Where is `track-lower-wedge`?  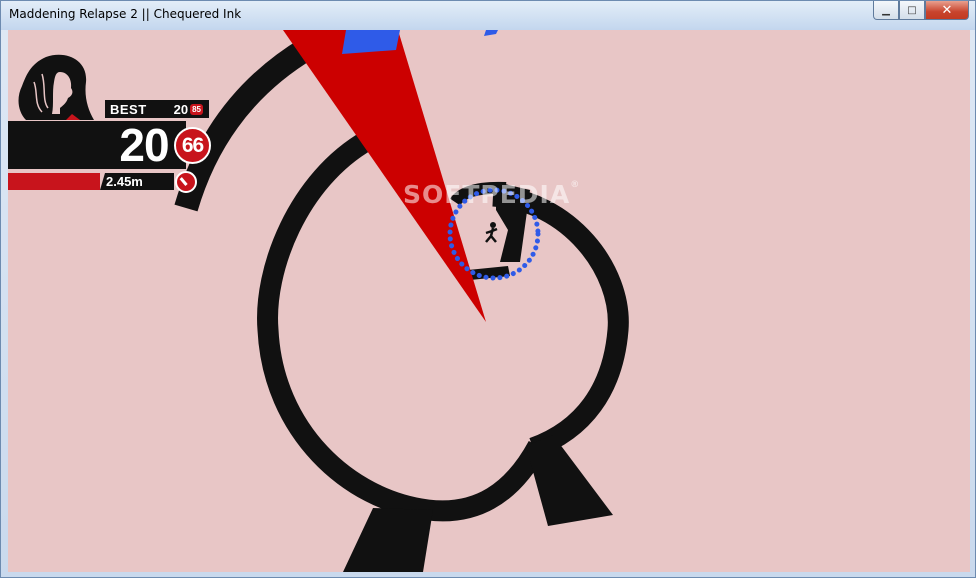 track-lower-wedge is located at coordinates (569, 480).